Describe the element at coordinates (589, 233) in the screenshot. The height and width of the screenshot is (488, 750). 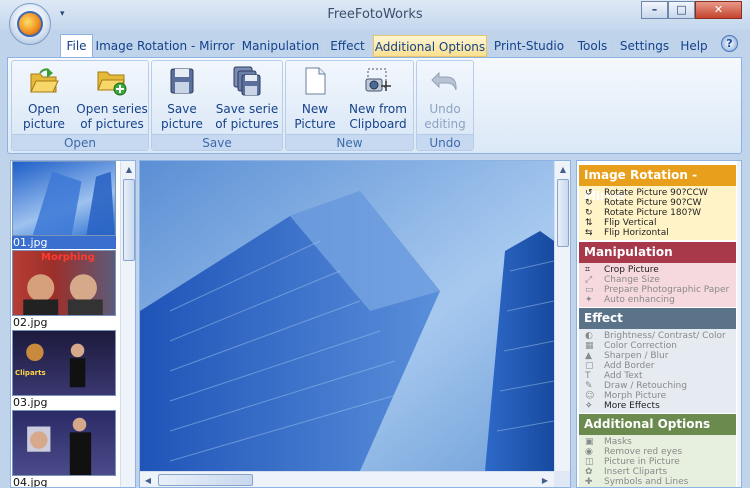
I see `flip-horizontal-icon: ⇆` at that location.